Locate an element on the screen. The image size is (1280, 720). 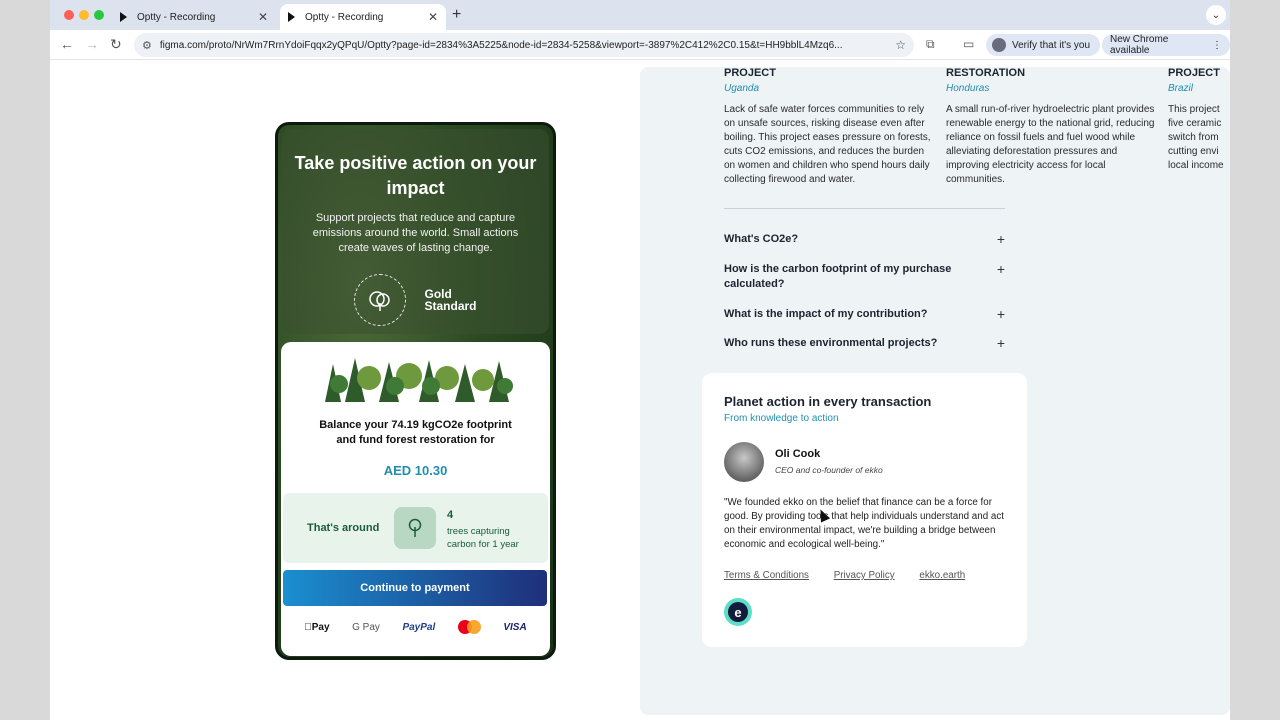
apple-pay-icon: Pay is located at coordinates (316, 627).